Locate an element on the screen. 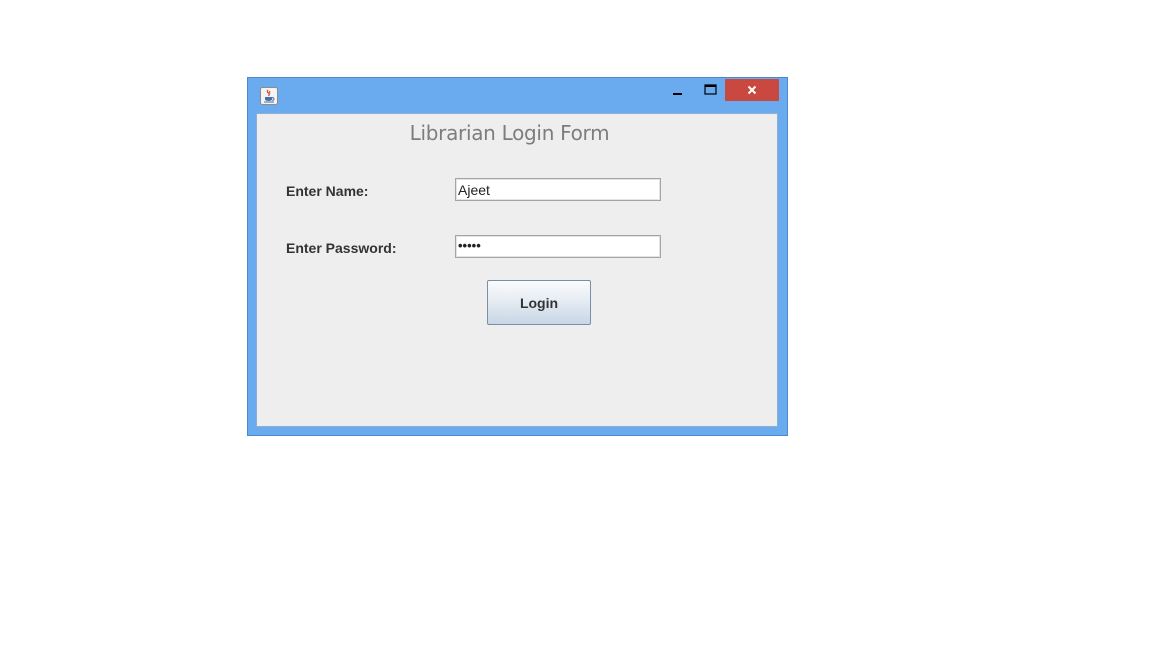  maximize-button is located at coordinates (710, 90).